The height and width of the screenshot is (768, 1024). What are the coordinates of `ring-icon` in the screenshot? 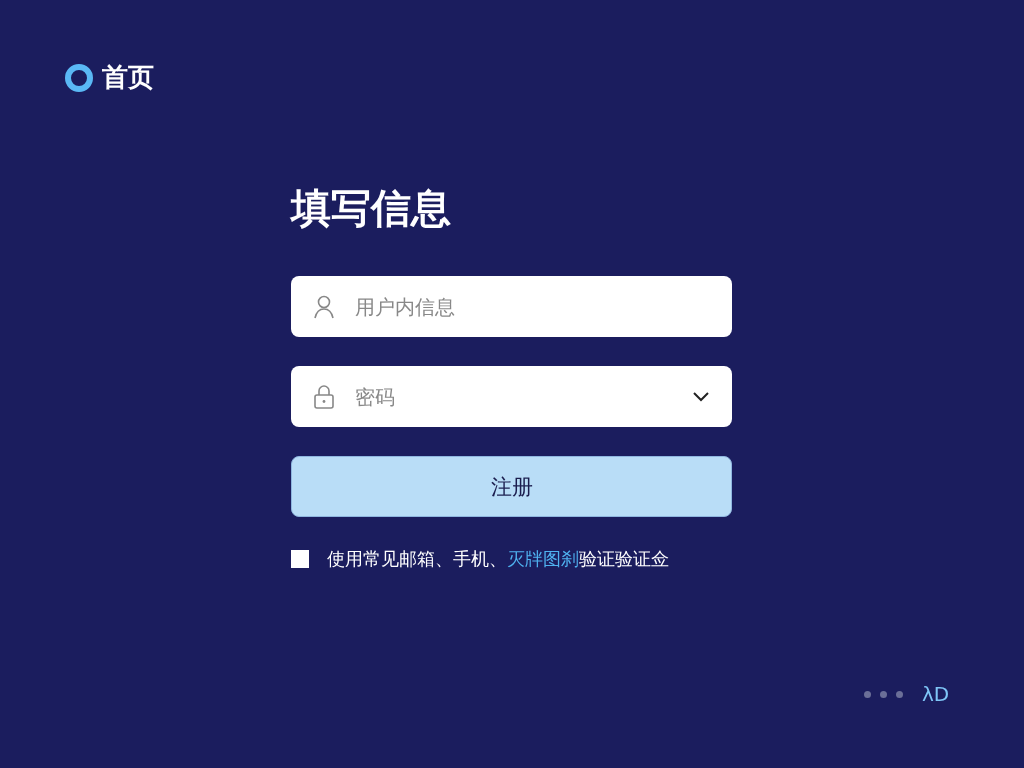 It's located at (79, 77).